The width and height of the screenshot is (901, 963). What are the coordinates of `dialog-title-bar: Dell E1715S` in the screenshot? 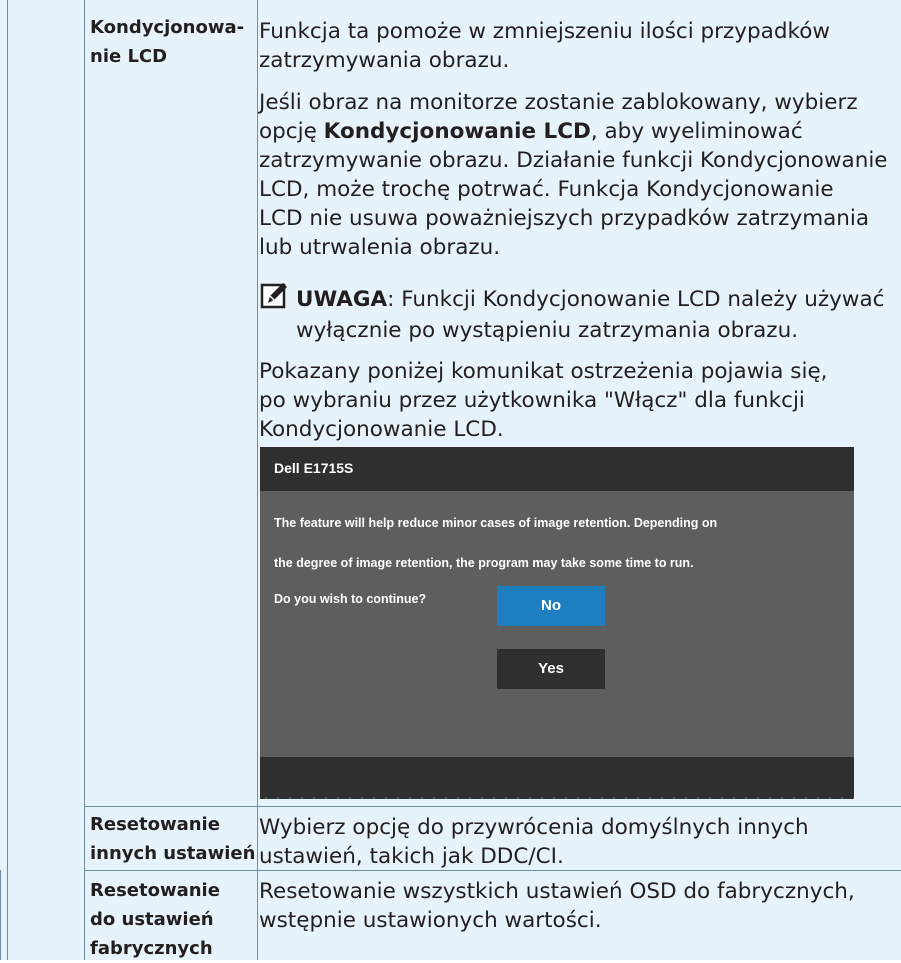 It's located at (557, 469).